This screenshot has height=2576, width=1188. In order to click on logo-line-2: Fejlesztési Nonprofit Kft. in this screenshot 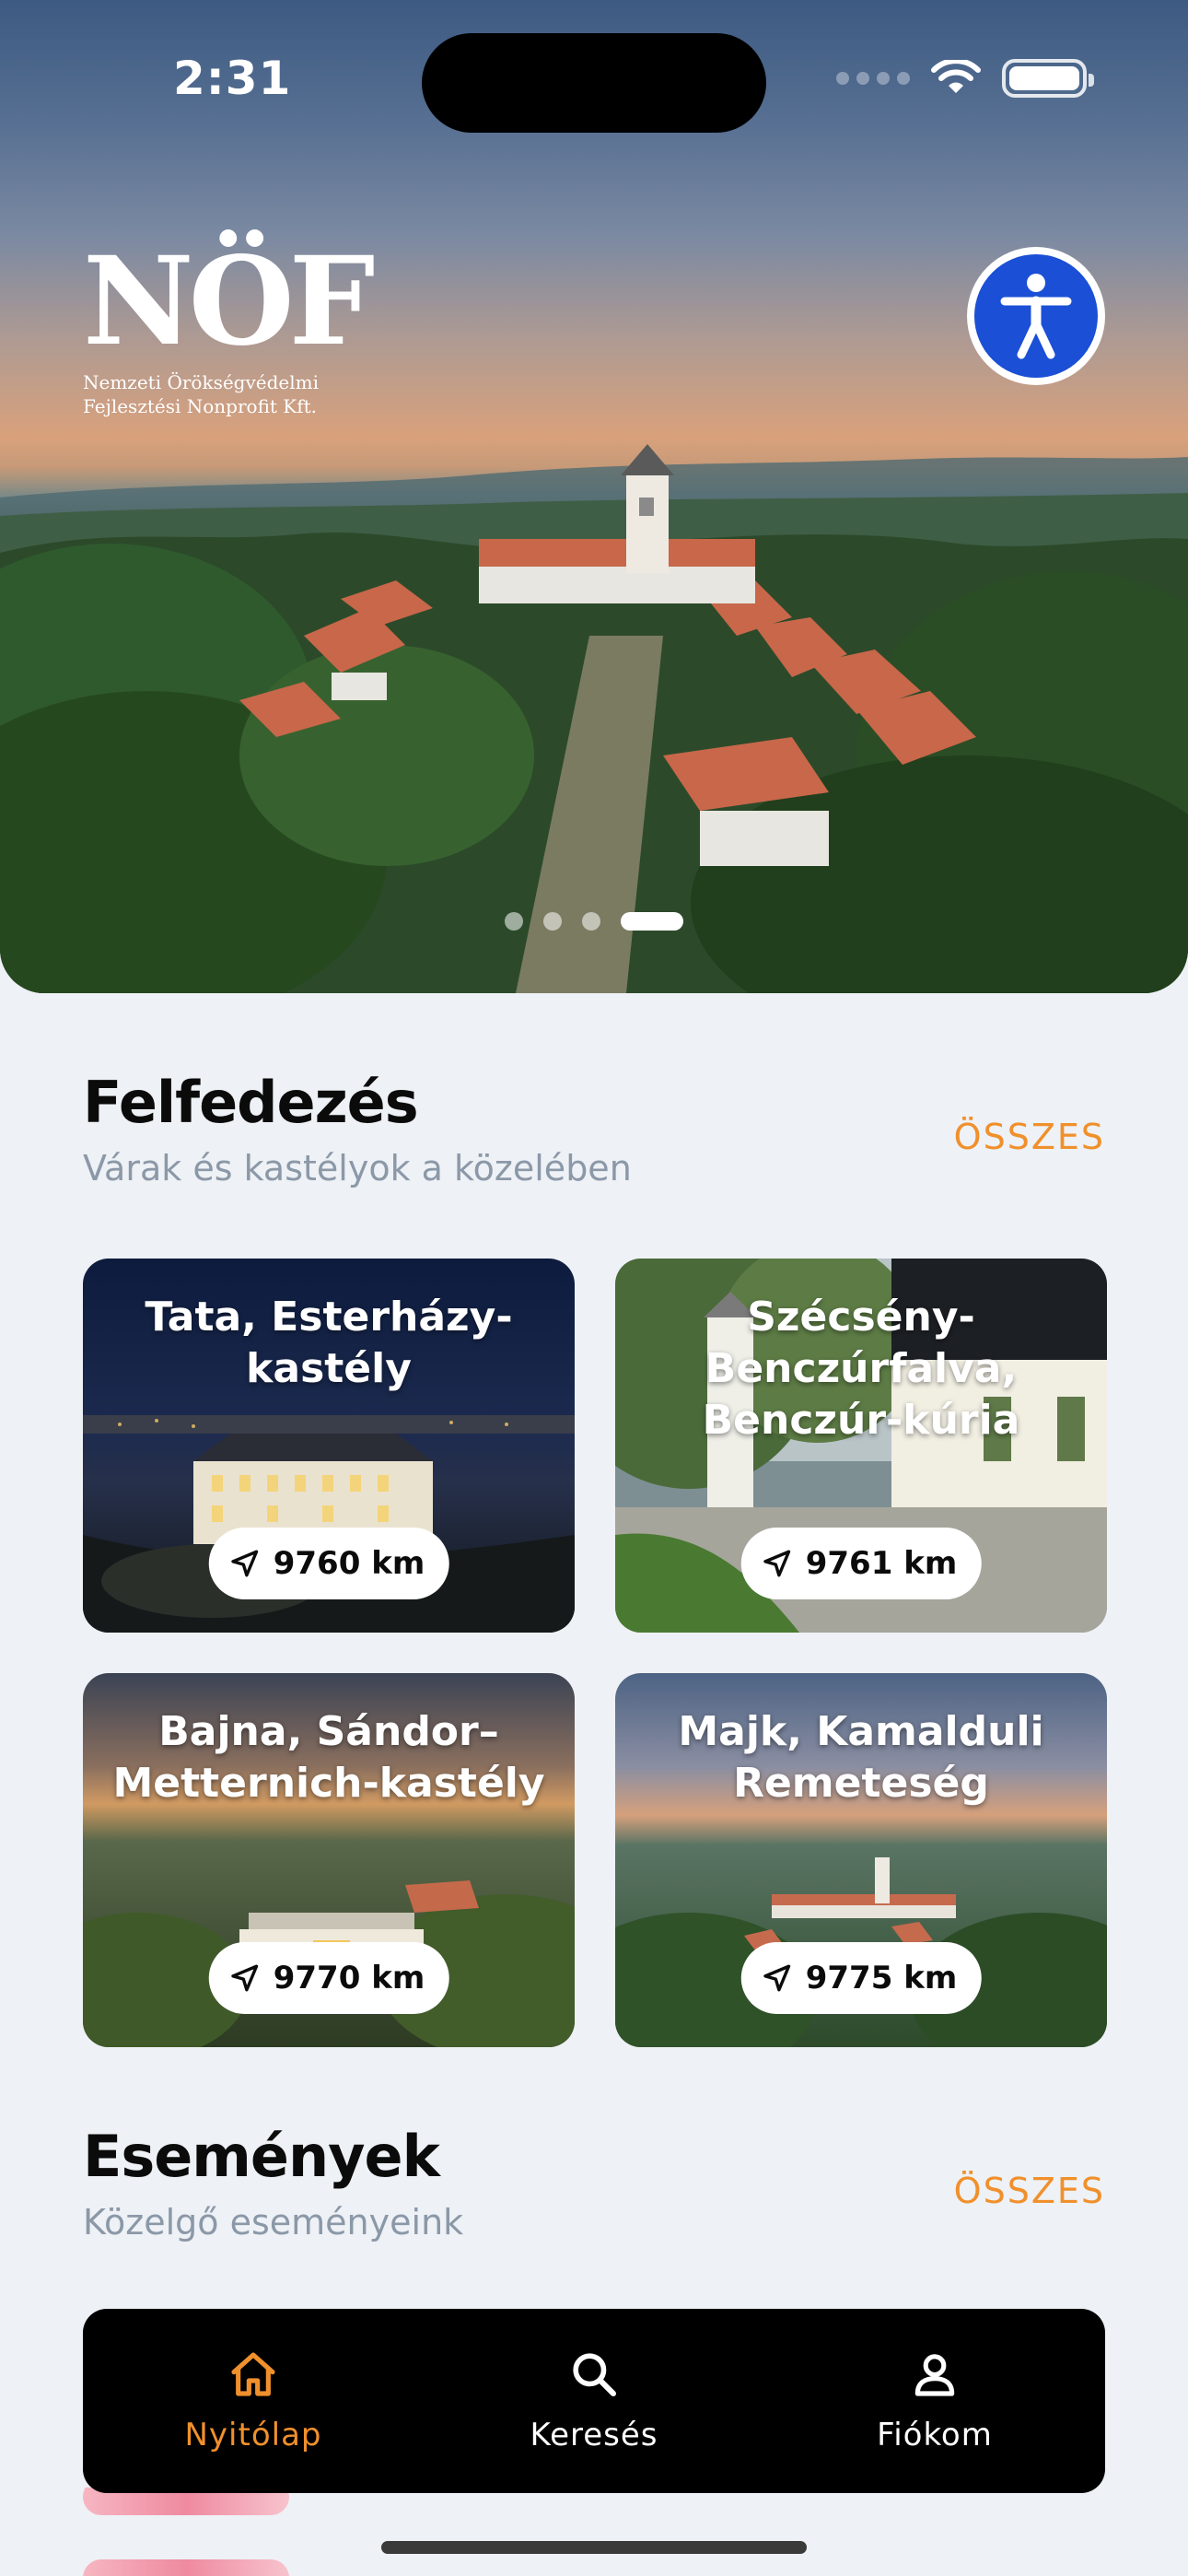, I will do `click(201, 406)`.